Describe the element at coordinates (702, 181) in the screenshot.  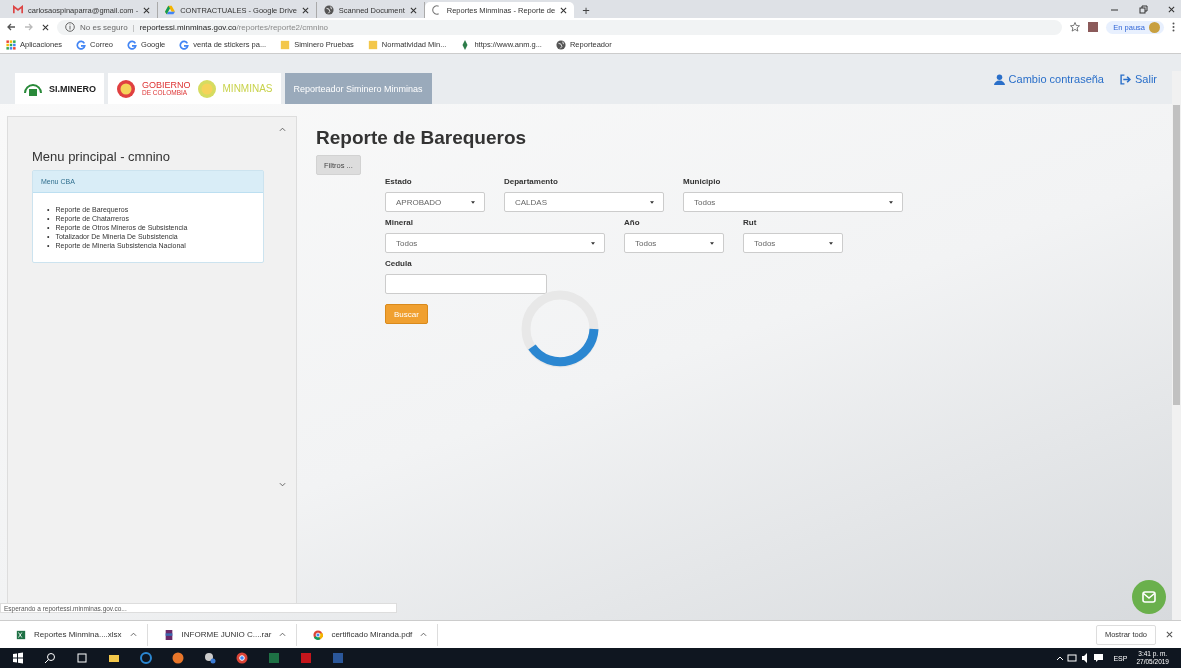
I see `field-label: Municipio` at that location.